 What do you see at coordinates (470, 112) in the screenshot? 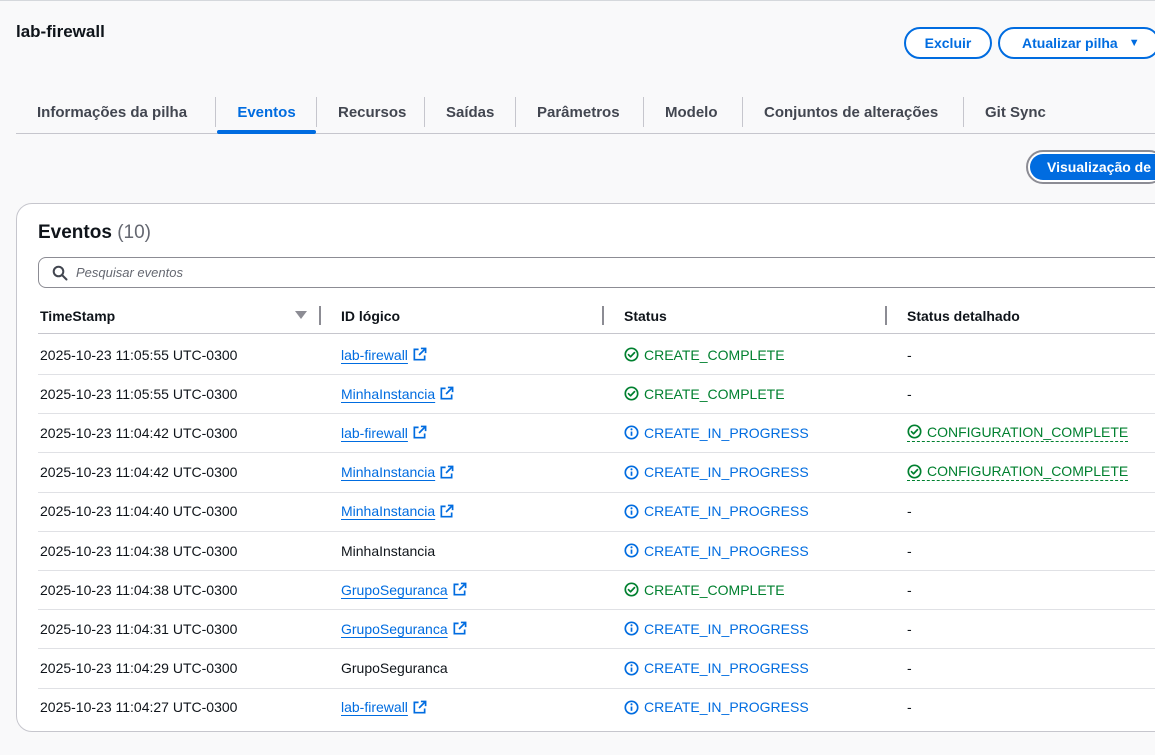
I see `tab-outputs: Saídas` at bounding box center [470, 112].